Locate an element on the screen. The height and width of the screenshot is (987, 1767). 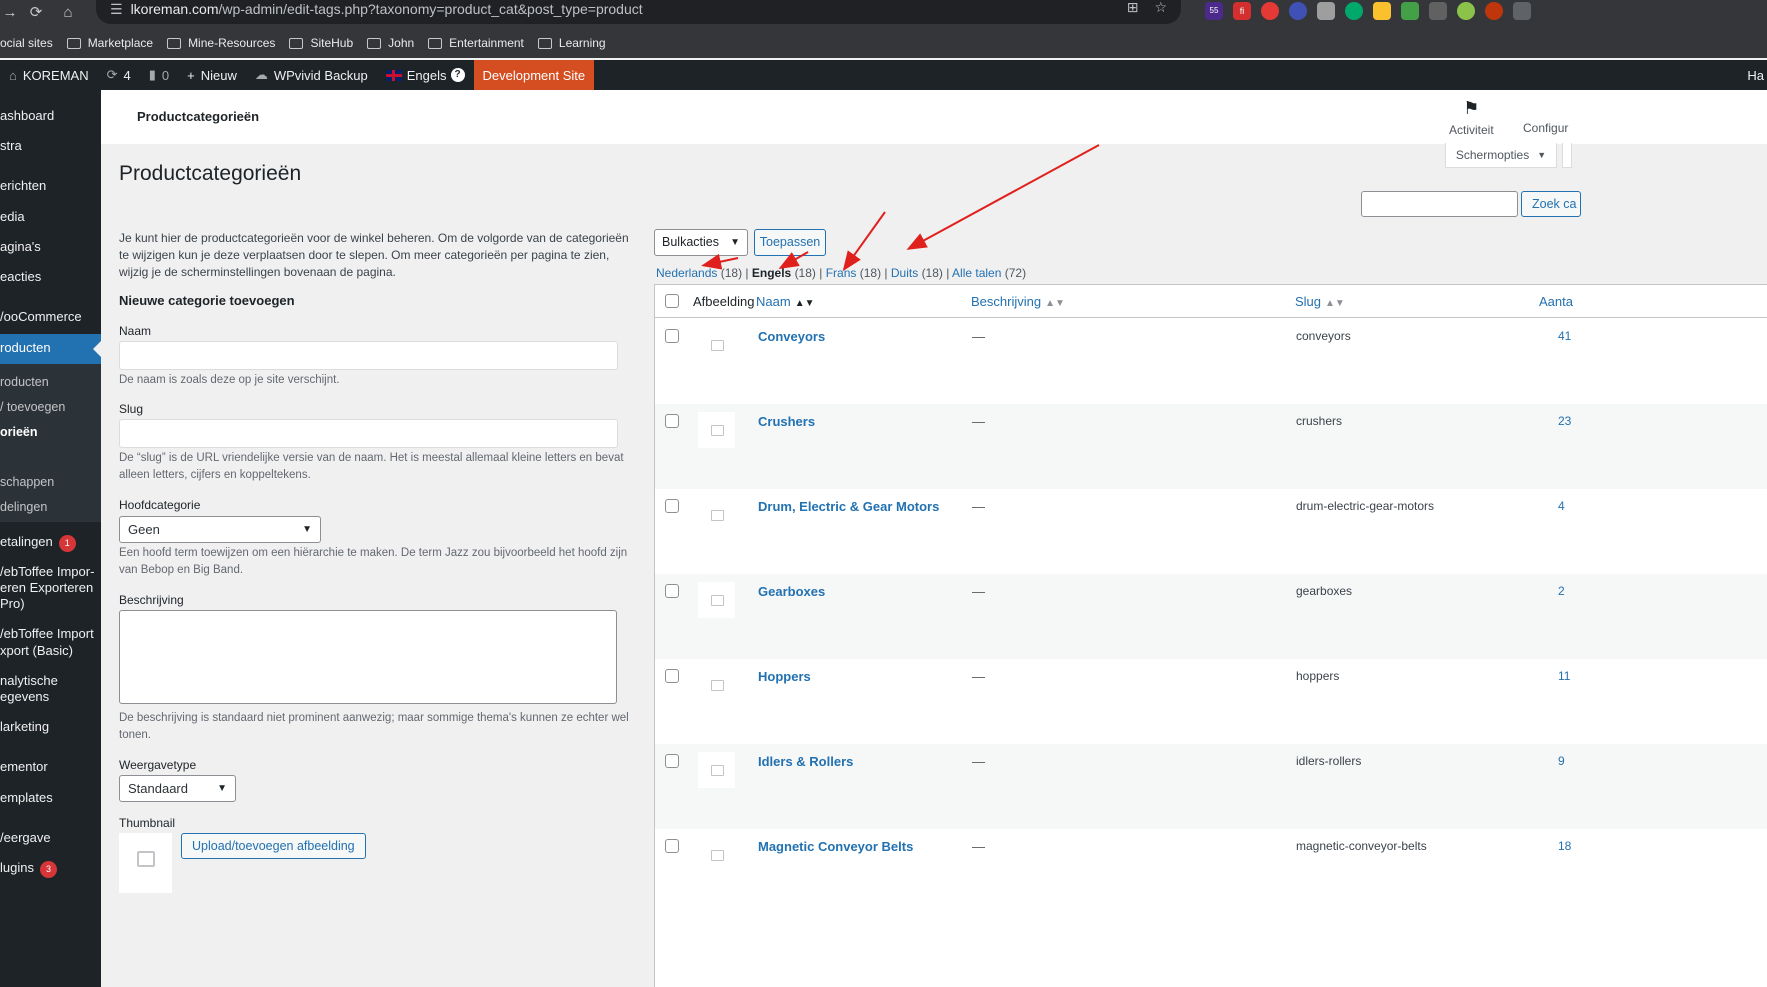
extensions-puzzle-icon is located at coordinates (1522, 11).